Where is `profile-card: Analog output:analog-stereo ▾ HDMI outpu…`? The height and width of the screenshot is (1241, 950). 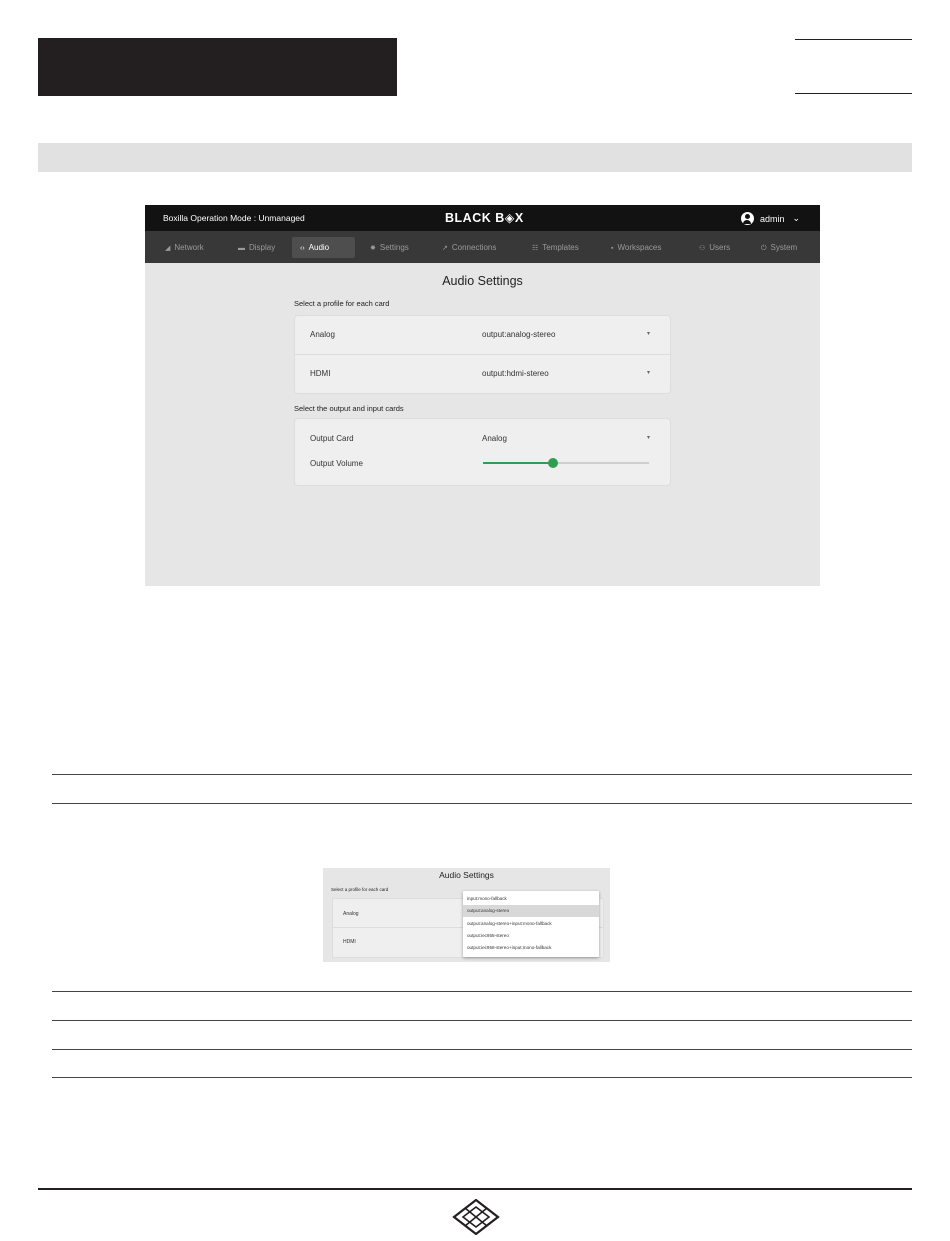
profile-card: Analog output:analog-stereo ▾ HDMI outpu… is located at coordinates (482, 354).